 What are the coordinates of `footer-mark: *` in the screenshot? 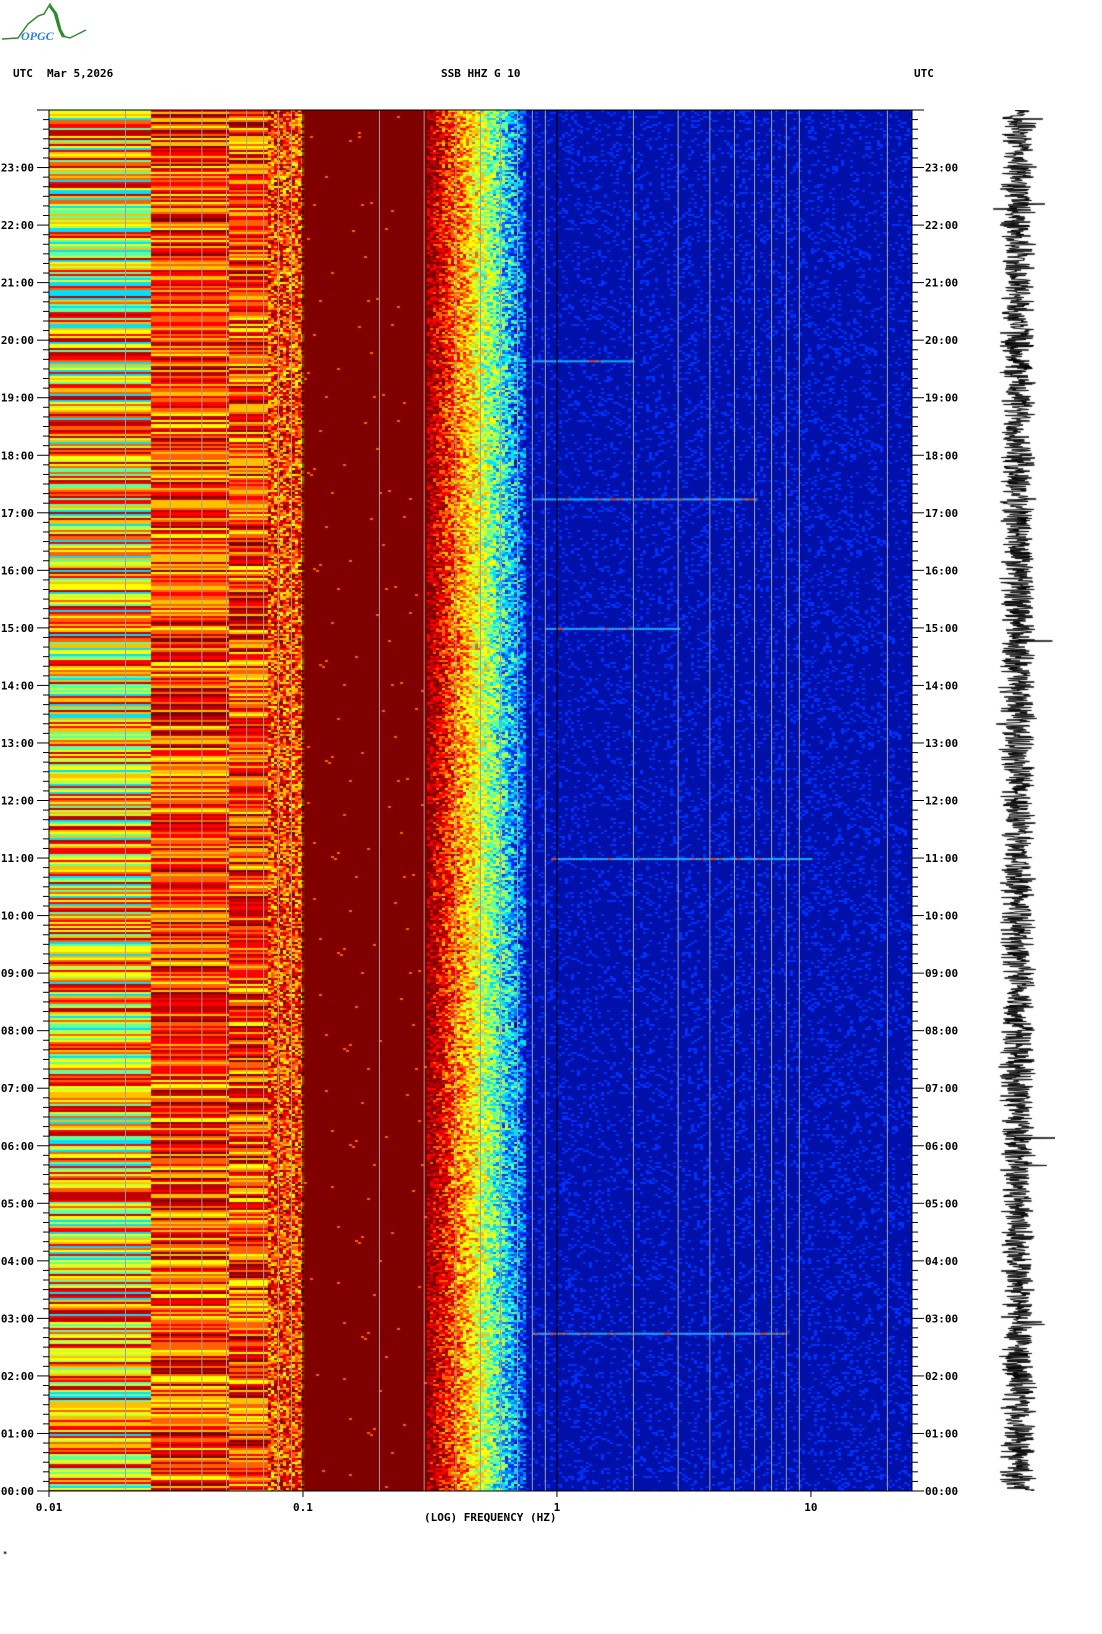 It's located at (5, 1554).